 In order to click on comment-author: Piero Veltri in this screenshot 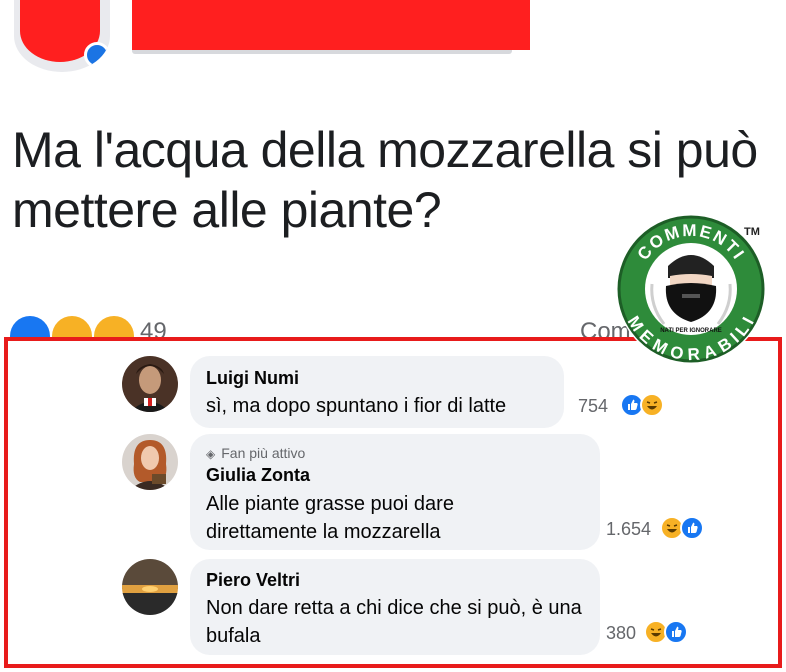, I will do `click(253, 580)`.